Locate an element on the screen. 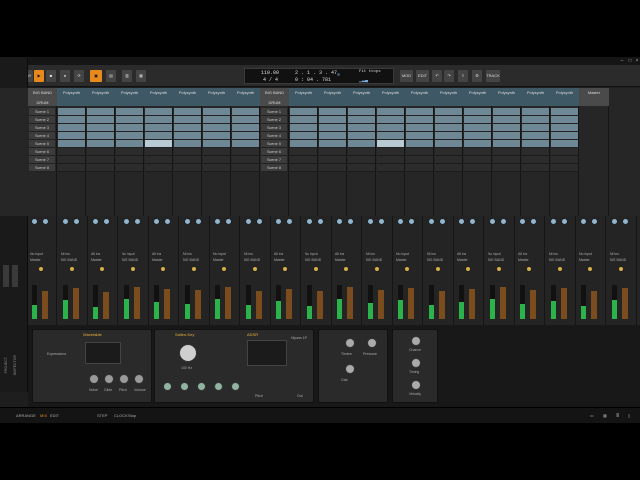 Image resolution: width=640 pixels, height=480 pixels. project-tab: PROJECT is located at coordinates (6, 365).